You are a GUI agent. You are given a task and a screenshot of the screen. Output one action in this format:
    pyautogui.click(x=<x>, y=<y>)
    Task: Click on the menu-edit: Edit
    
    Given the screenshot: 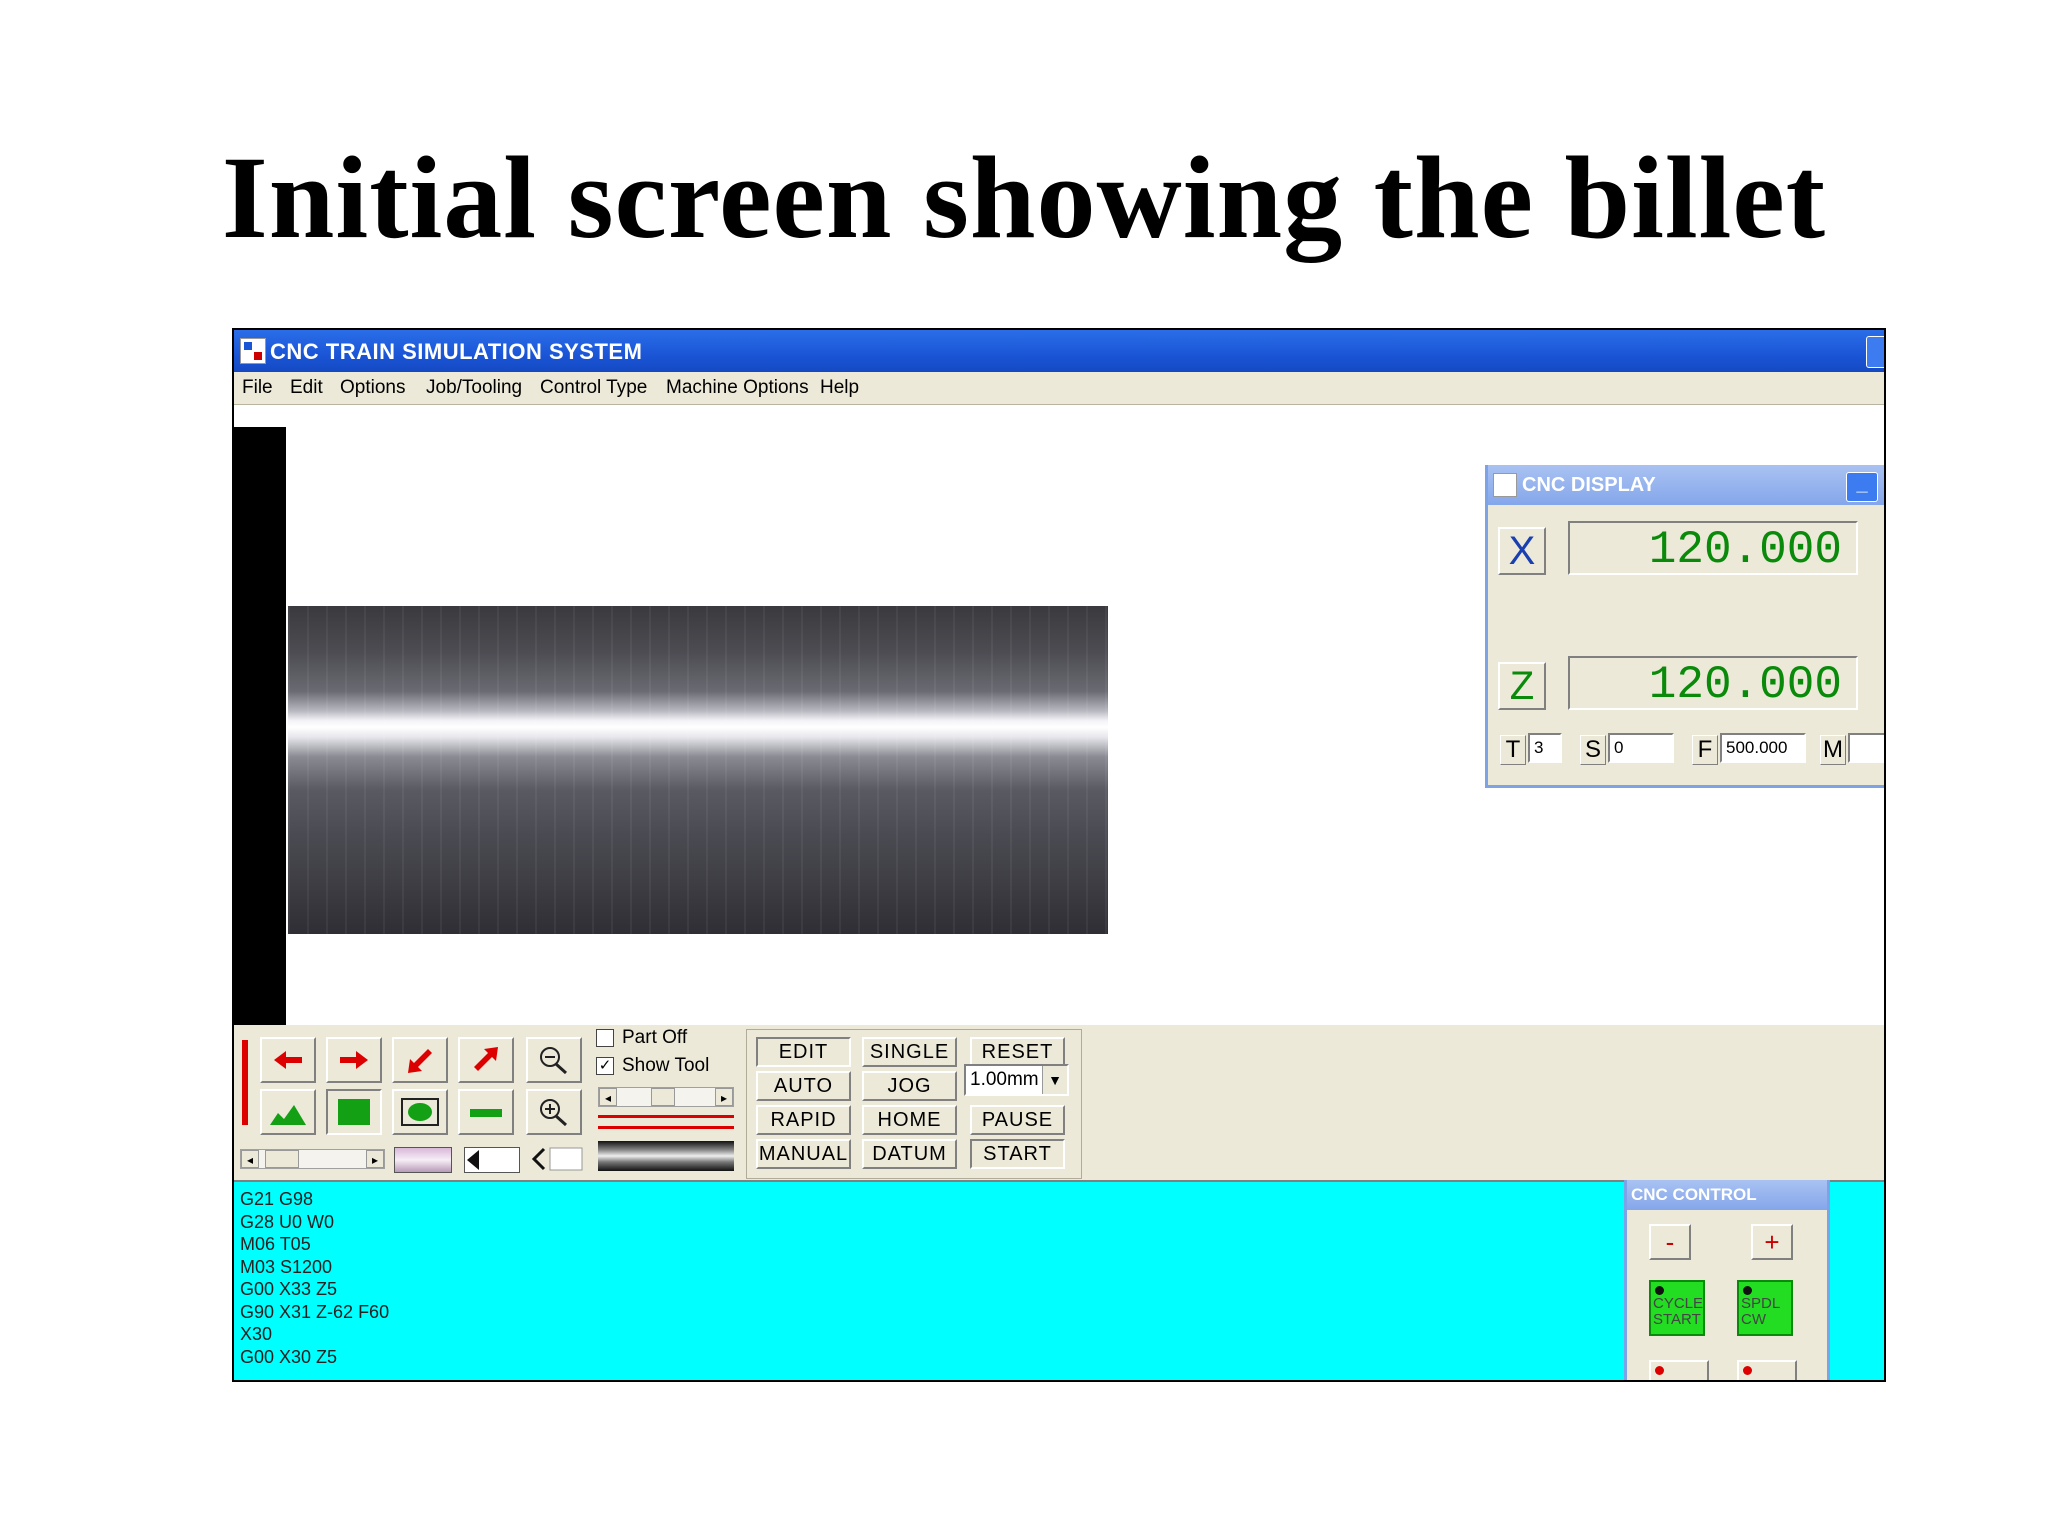 What is the action you would take?
    pyautogui.click(x=306, y=388)
    